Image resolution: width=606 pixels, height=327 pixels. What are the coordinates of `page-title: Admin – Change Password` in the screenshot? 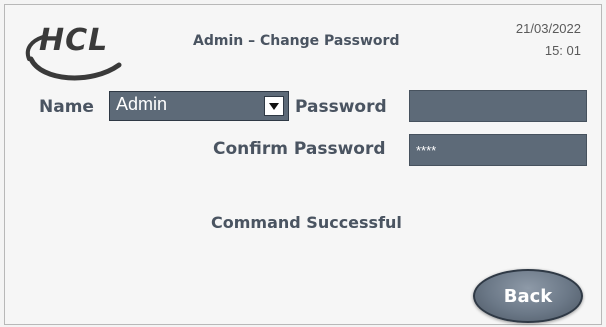 It's located at (296, 41).